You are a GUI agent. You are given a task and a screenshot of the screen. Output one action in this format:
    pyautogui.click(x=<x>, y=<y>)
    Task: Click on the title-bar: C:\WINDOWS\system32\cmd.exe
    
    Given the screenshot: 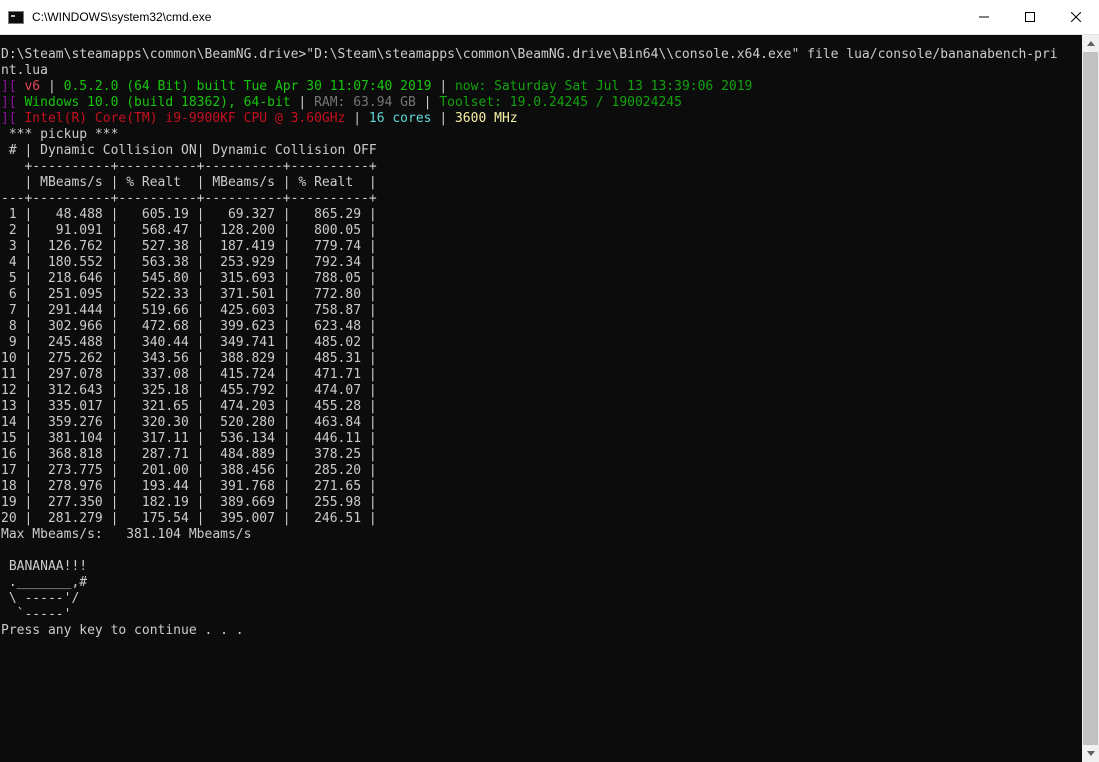 What is the action you would take?
    pyautogui.click(x=549, y=17)
    